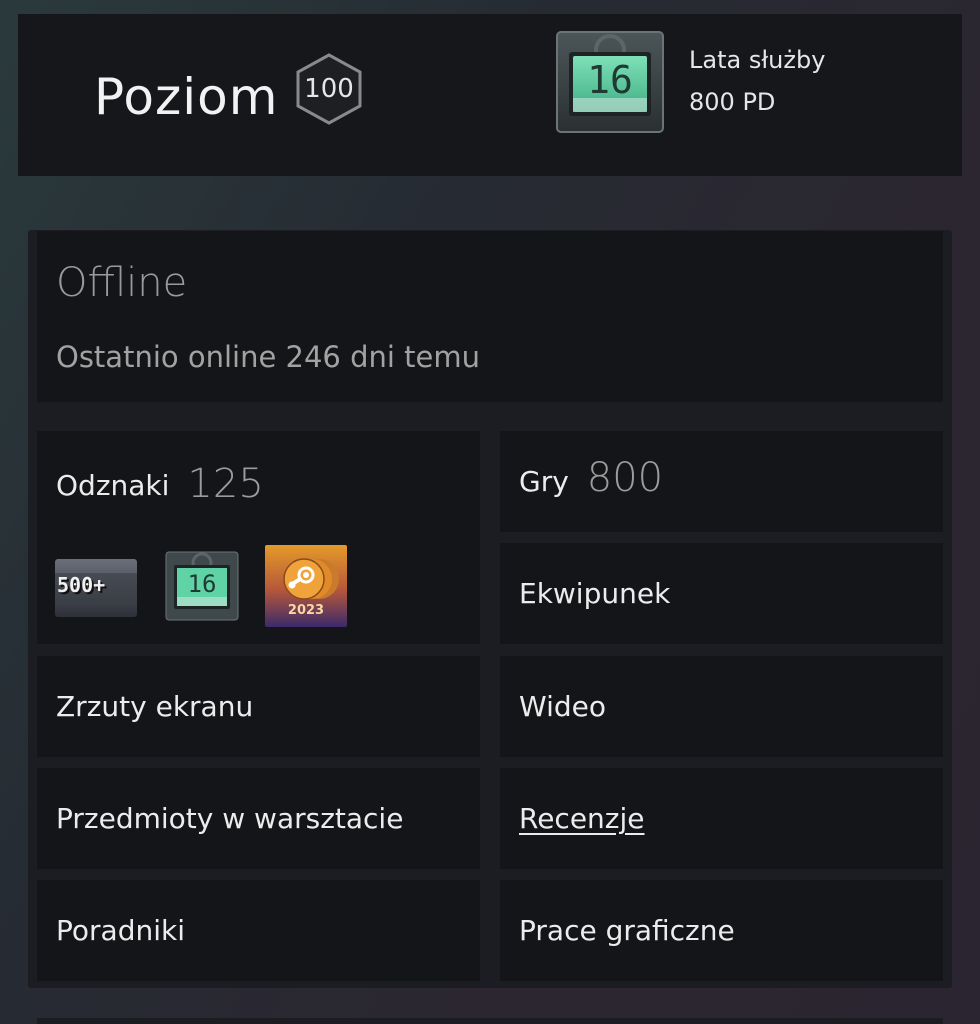 This screenshot has height=1024, width=980. What do you see at coordinates (627, 930) in the screenshot?
I see `artwork-label: Prace graficzne` at bounding box center [627, 930].